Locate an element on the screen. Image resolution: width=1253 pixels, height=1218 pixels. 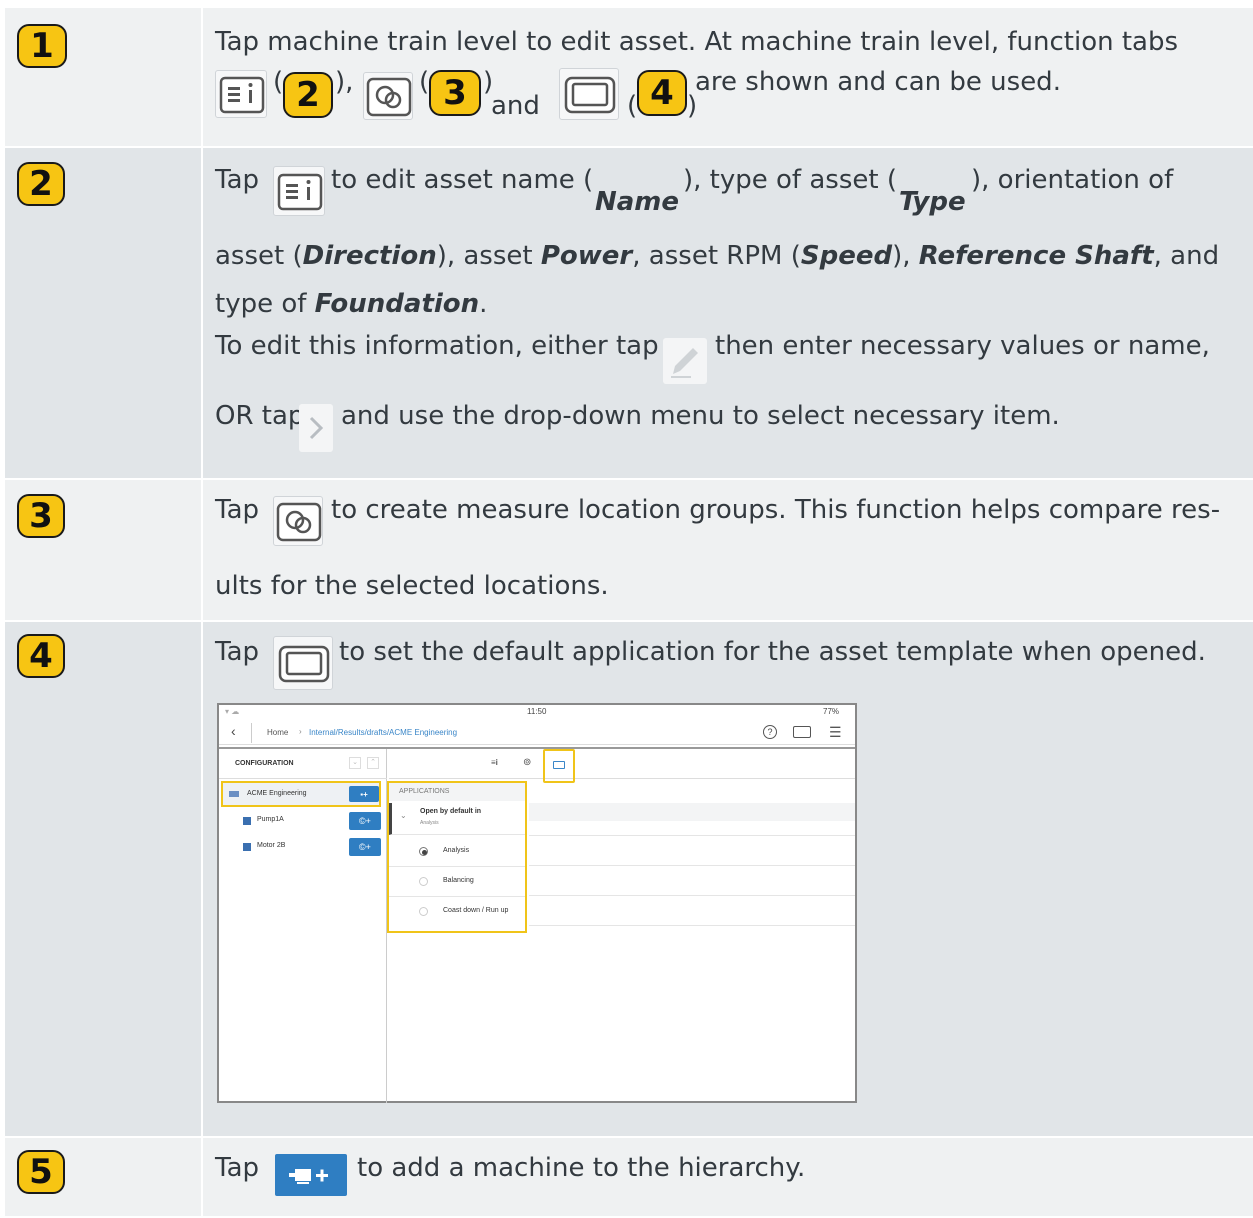
config-header: CONFIGURATION ⌄ ⌃ is located at coordinates (303, 764).